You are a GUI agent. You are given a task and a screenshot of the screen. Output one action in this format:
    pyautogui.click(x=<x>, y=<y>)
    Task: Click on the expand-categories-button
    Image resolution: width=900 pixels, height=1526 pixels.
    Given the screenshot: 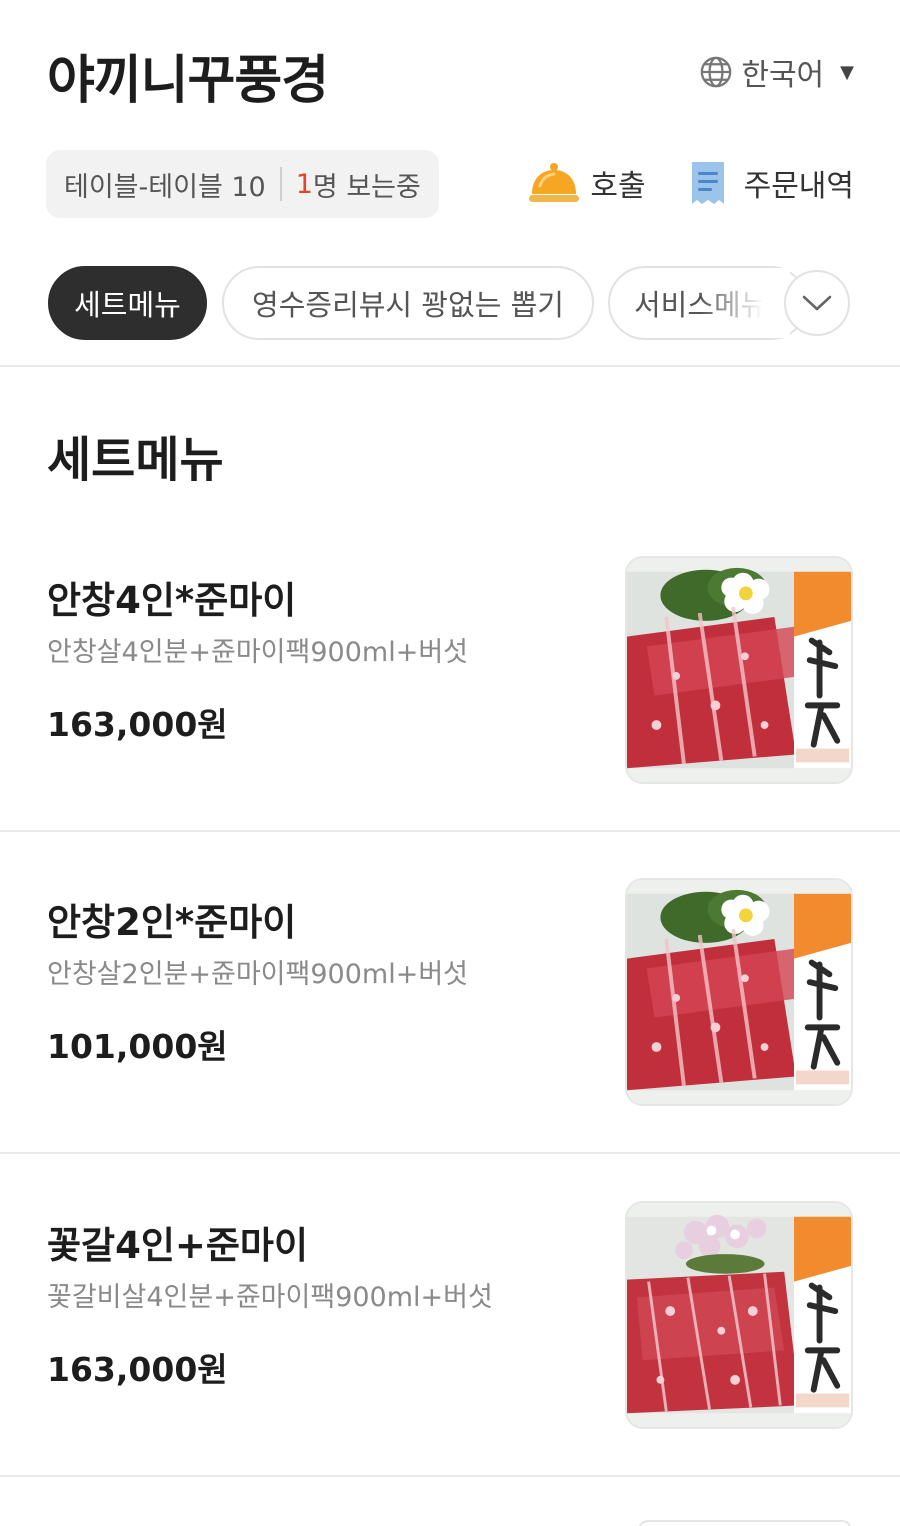 What is the action you would take?
    pyautogui.click(x=817, y=303)
    